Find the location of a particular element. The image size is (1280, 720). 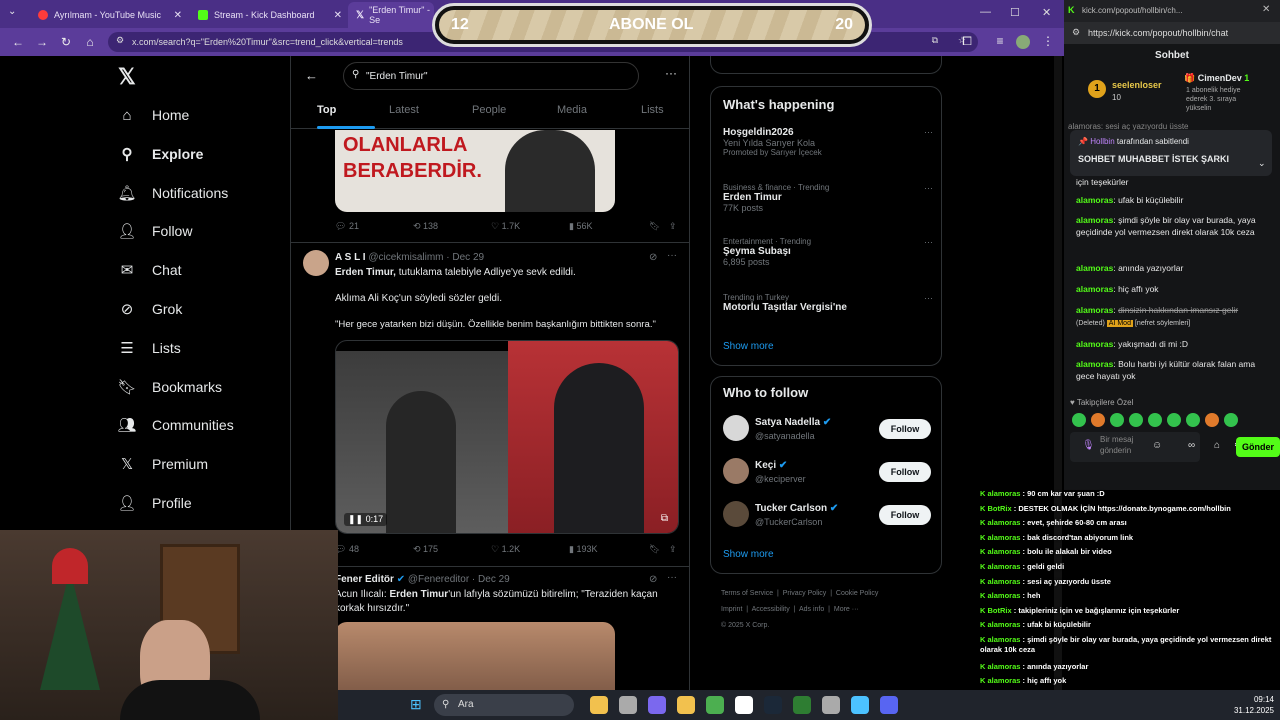

reply-button: 💬︎ 21 is located at coordinates (347, 226).